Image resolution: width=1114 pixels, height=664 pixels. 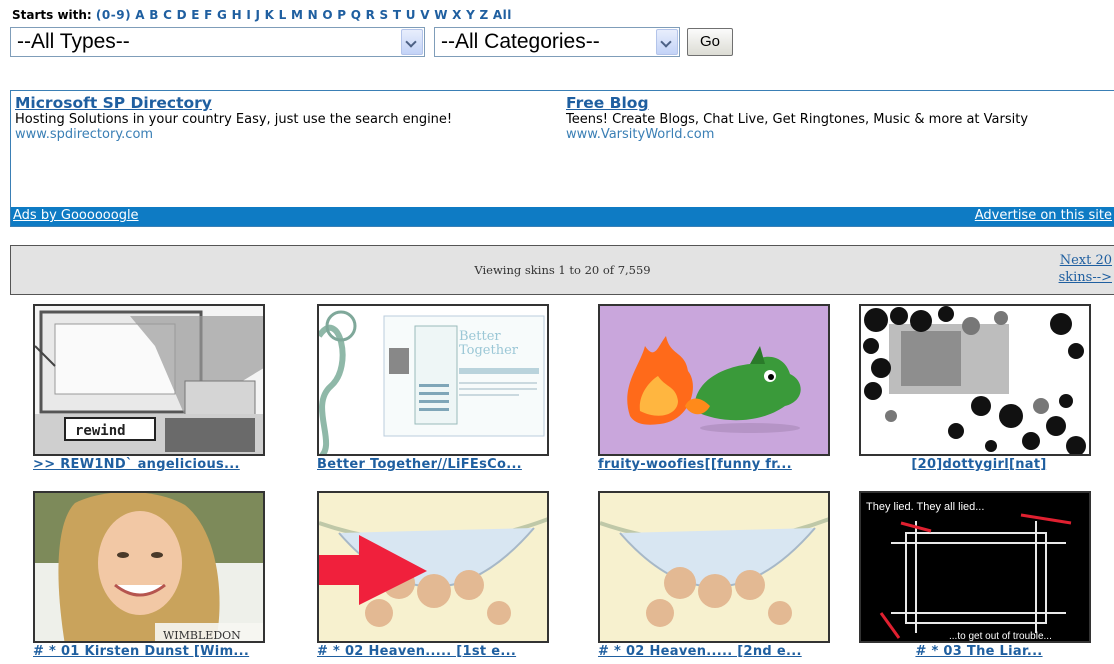 I want to click on letter-link-f: F, so click(x=208, y=15).